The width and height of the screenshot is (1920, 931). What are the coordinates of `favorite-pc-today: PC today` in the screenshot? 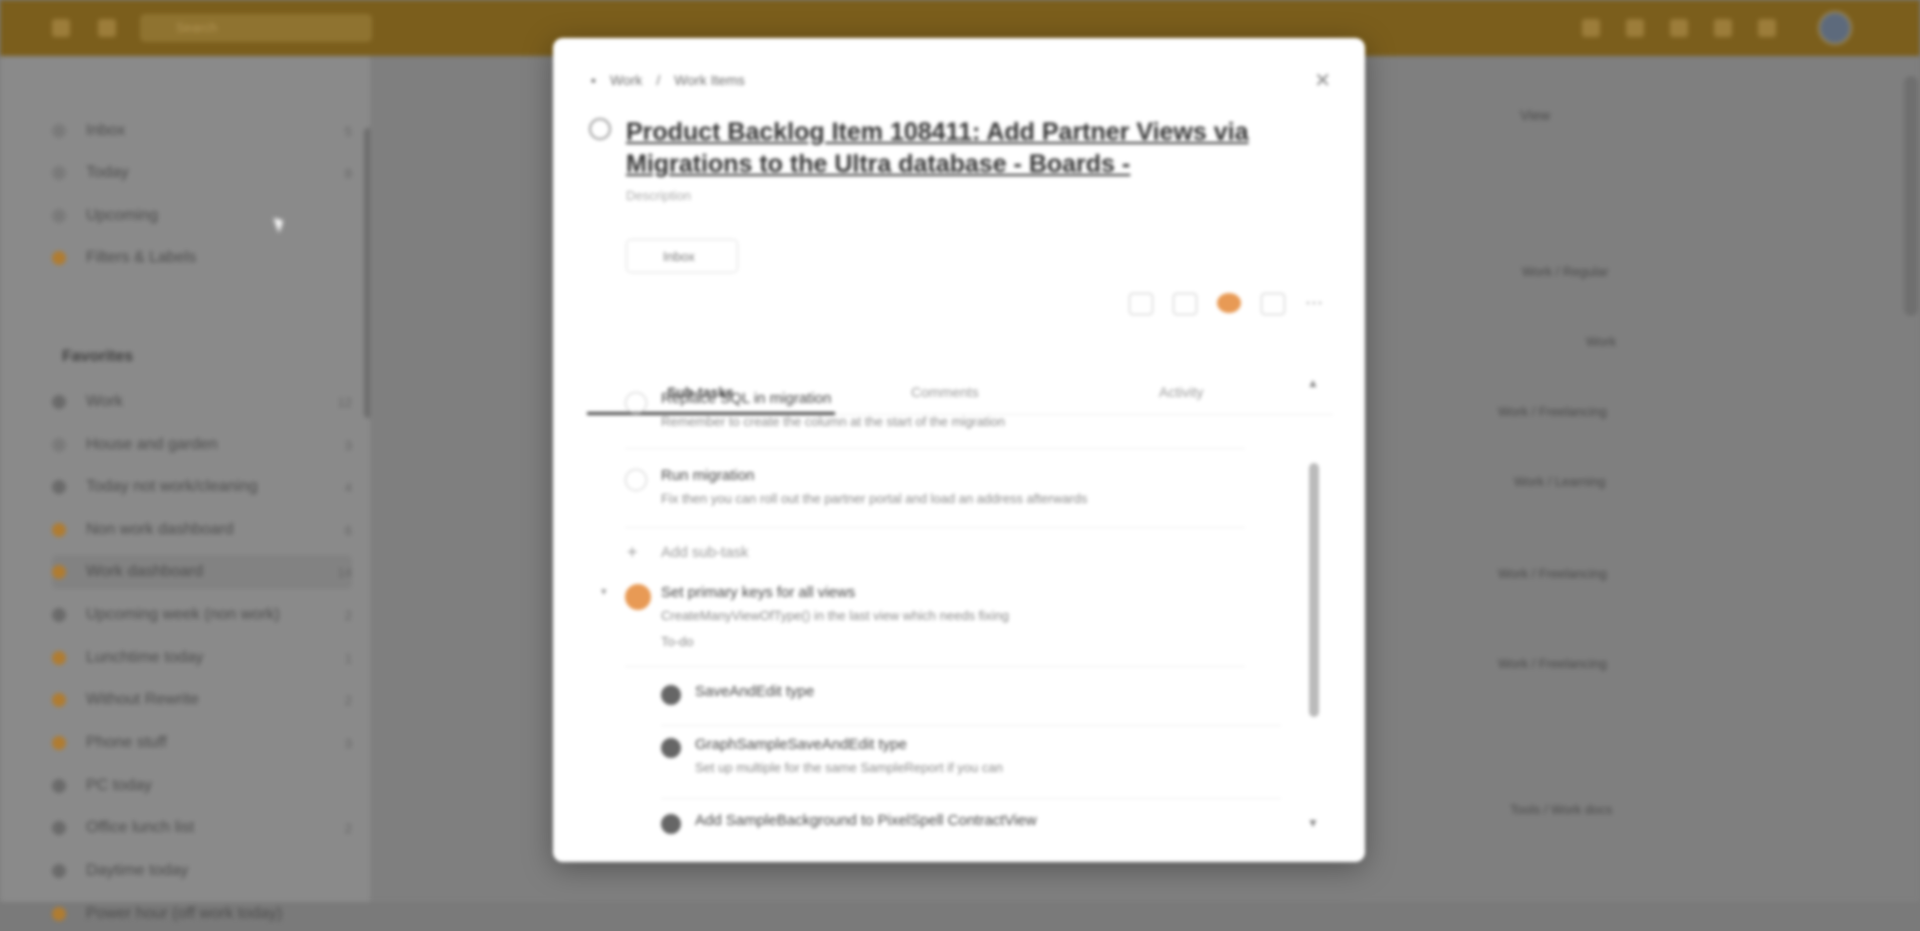 It's located at (202, 786).